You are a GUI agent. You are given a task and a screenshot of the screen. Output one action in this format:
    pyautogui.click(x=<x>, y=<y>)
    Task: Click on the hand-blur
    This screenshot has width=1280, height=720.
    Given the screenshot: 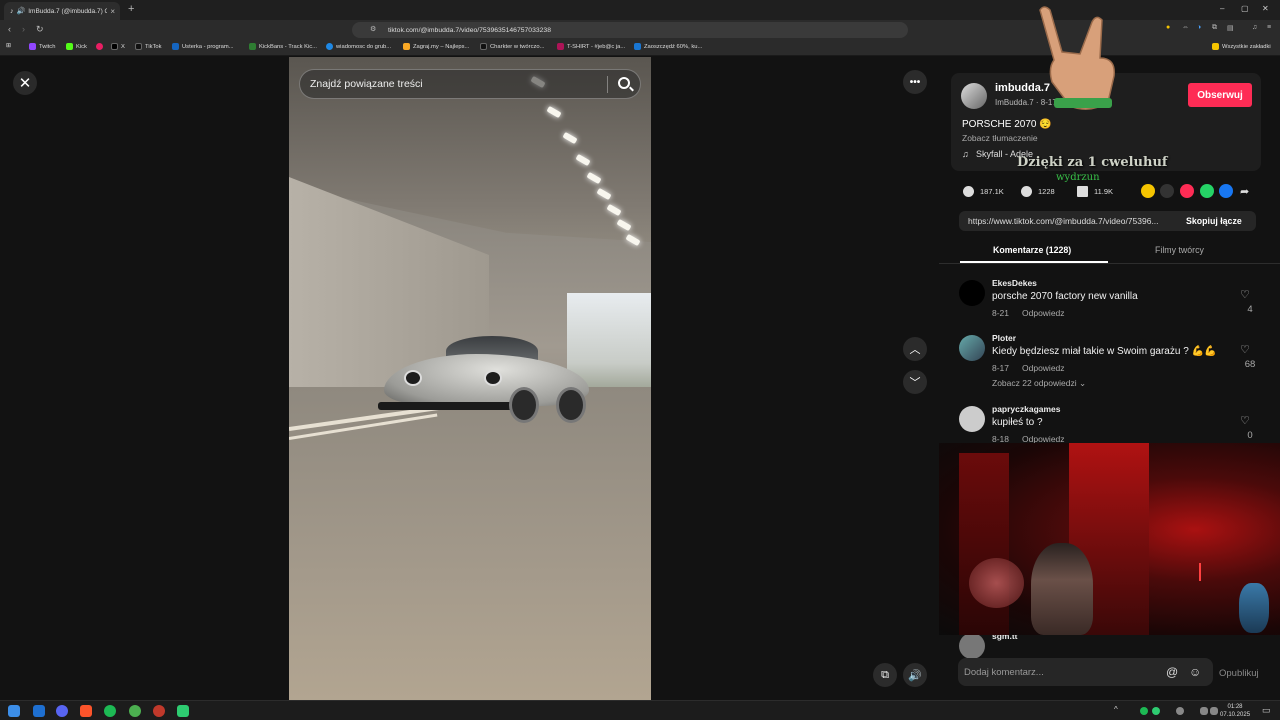 What is the action you would take?
    pyautogui.click(x=996, y=583)
    